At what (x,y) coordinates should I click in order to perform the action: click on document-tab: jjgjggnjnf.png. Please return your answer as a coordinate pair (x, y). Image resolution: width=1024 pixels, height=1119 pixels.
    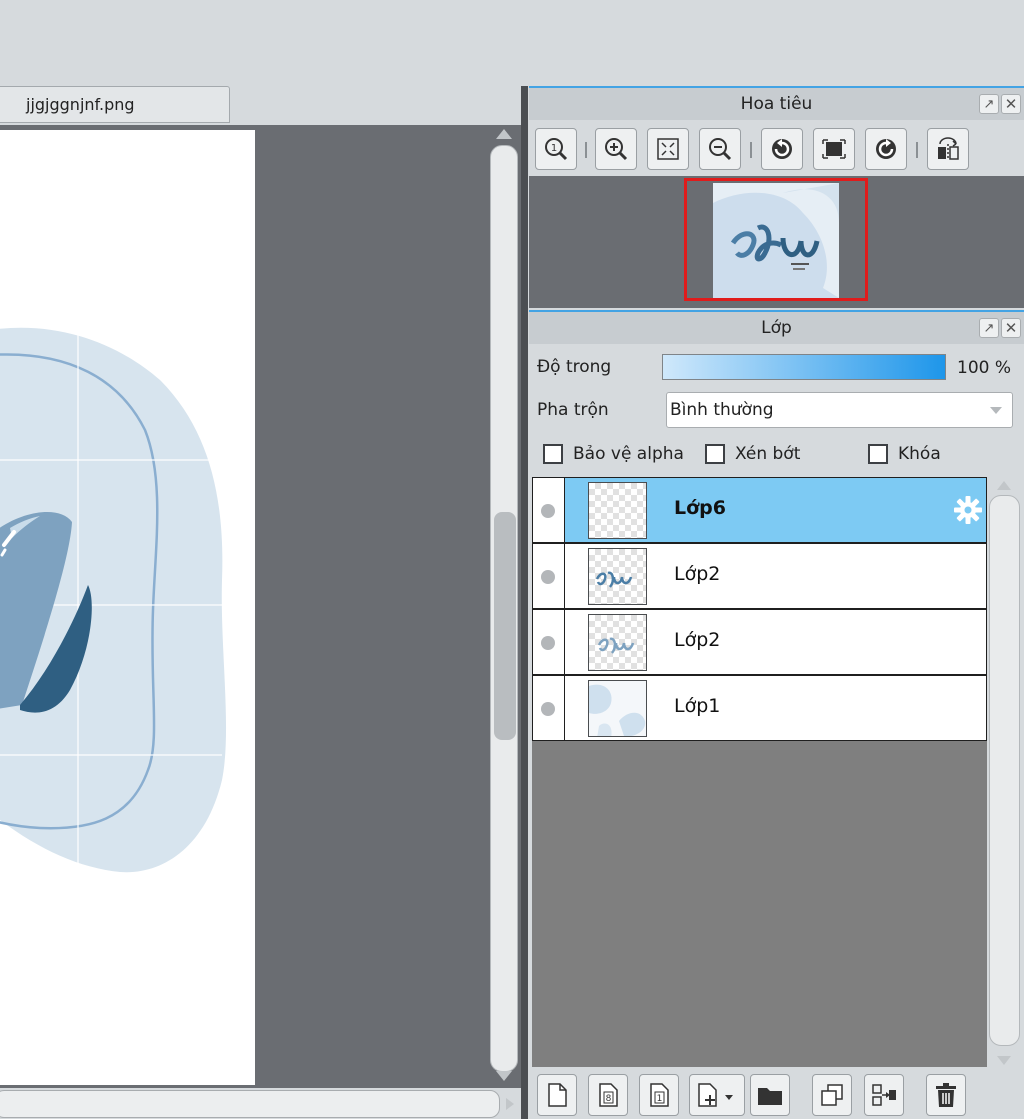
    Looking at the image, I should click on (115, 104).